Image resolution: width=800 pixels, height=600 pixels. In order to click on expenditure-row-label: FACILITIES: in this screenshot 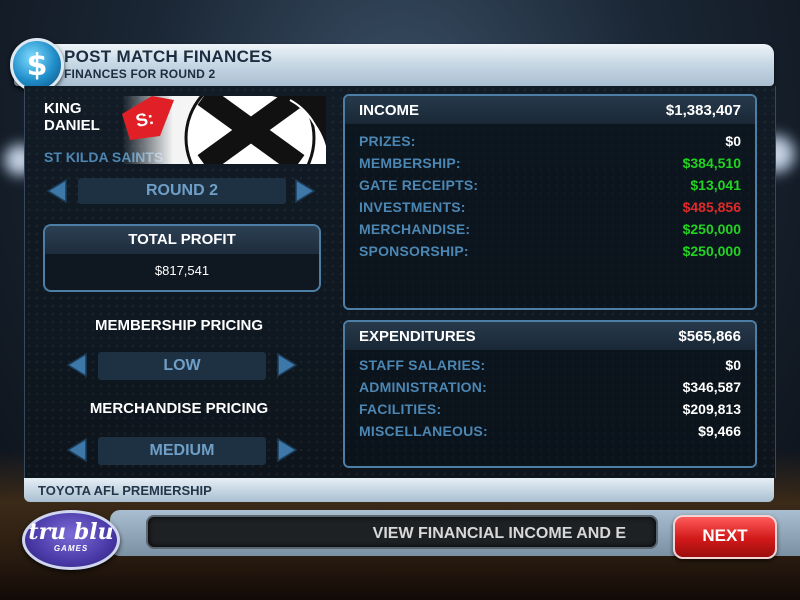, I will do `click(400, 409)`.